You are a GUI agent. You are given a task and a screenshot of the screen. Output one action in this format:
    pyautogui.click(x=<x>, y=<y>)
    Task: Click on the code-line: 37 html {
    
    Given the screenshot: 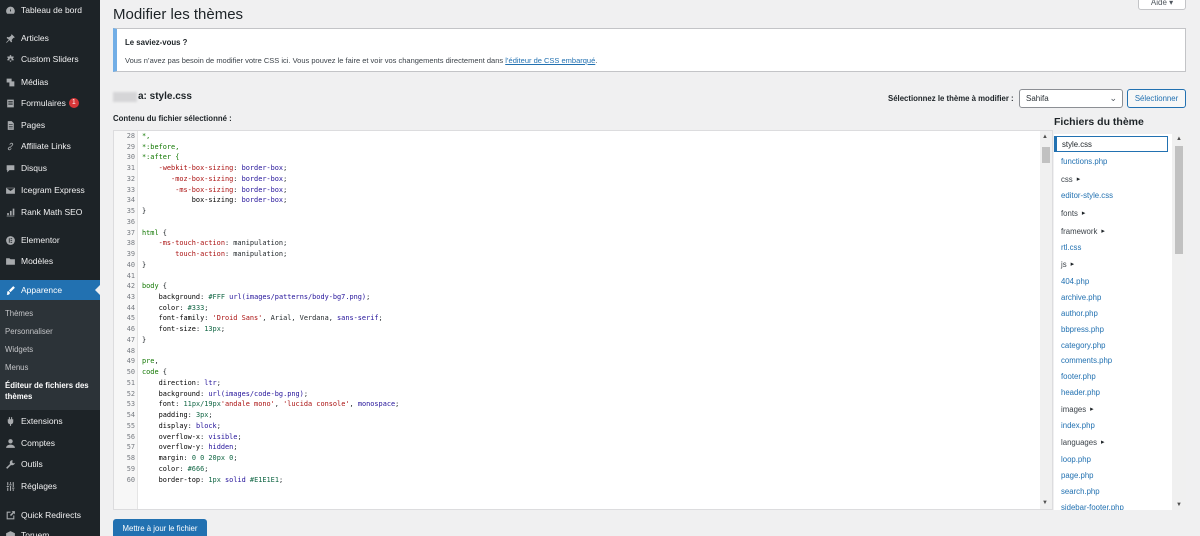 What is the action you would take?
    pyautogui.click(x=574, y=233)
    